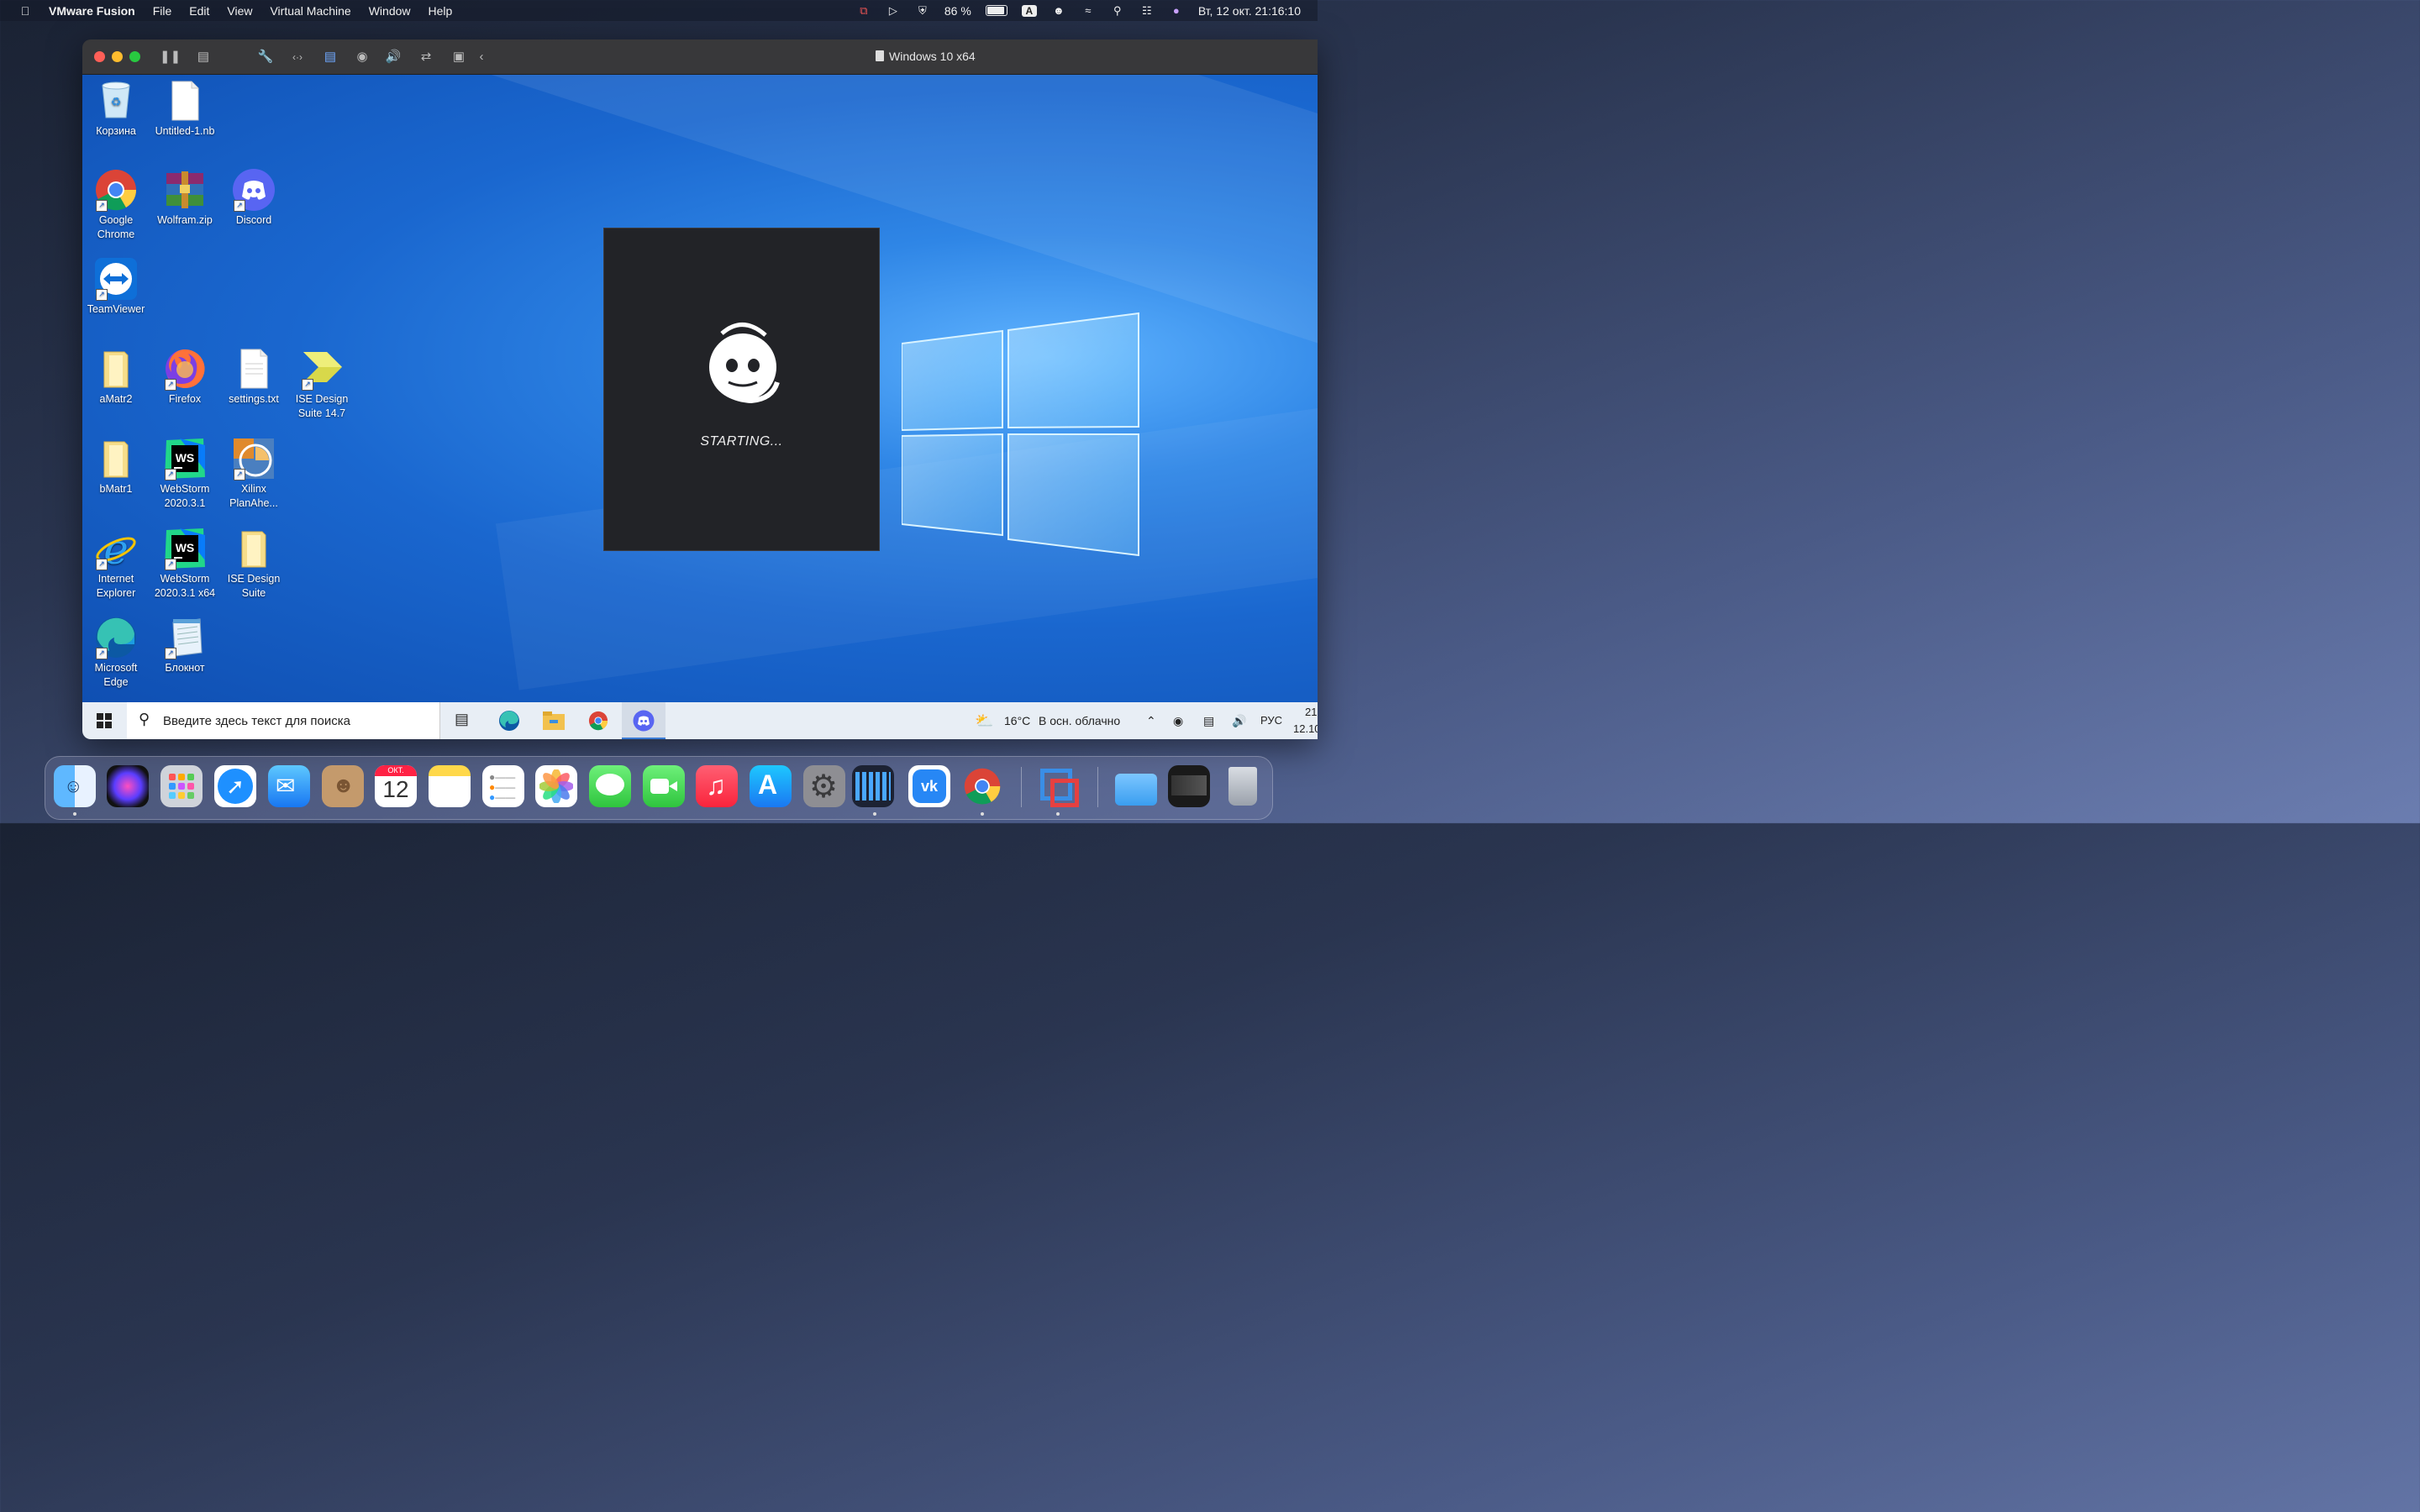 Image resolution: width=2420 pixels, height=1512 pixels. I want to click on disk-icon: ▤, so click(330, 57).